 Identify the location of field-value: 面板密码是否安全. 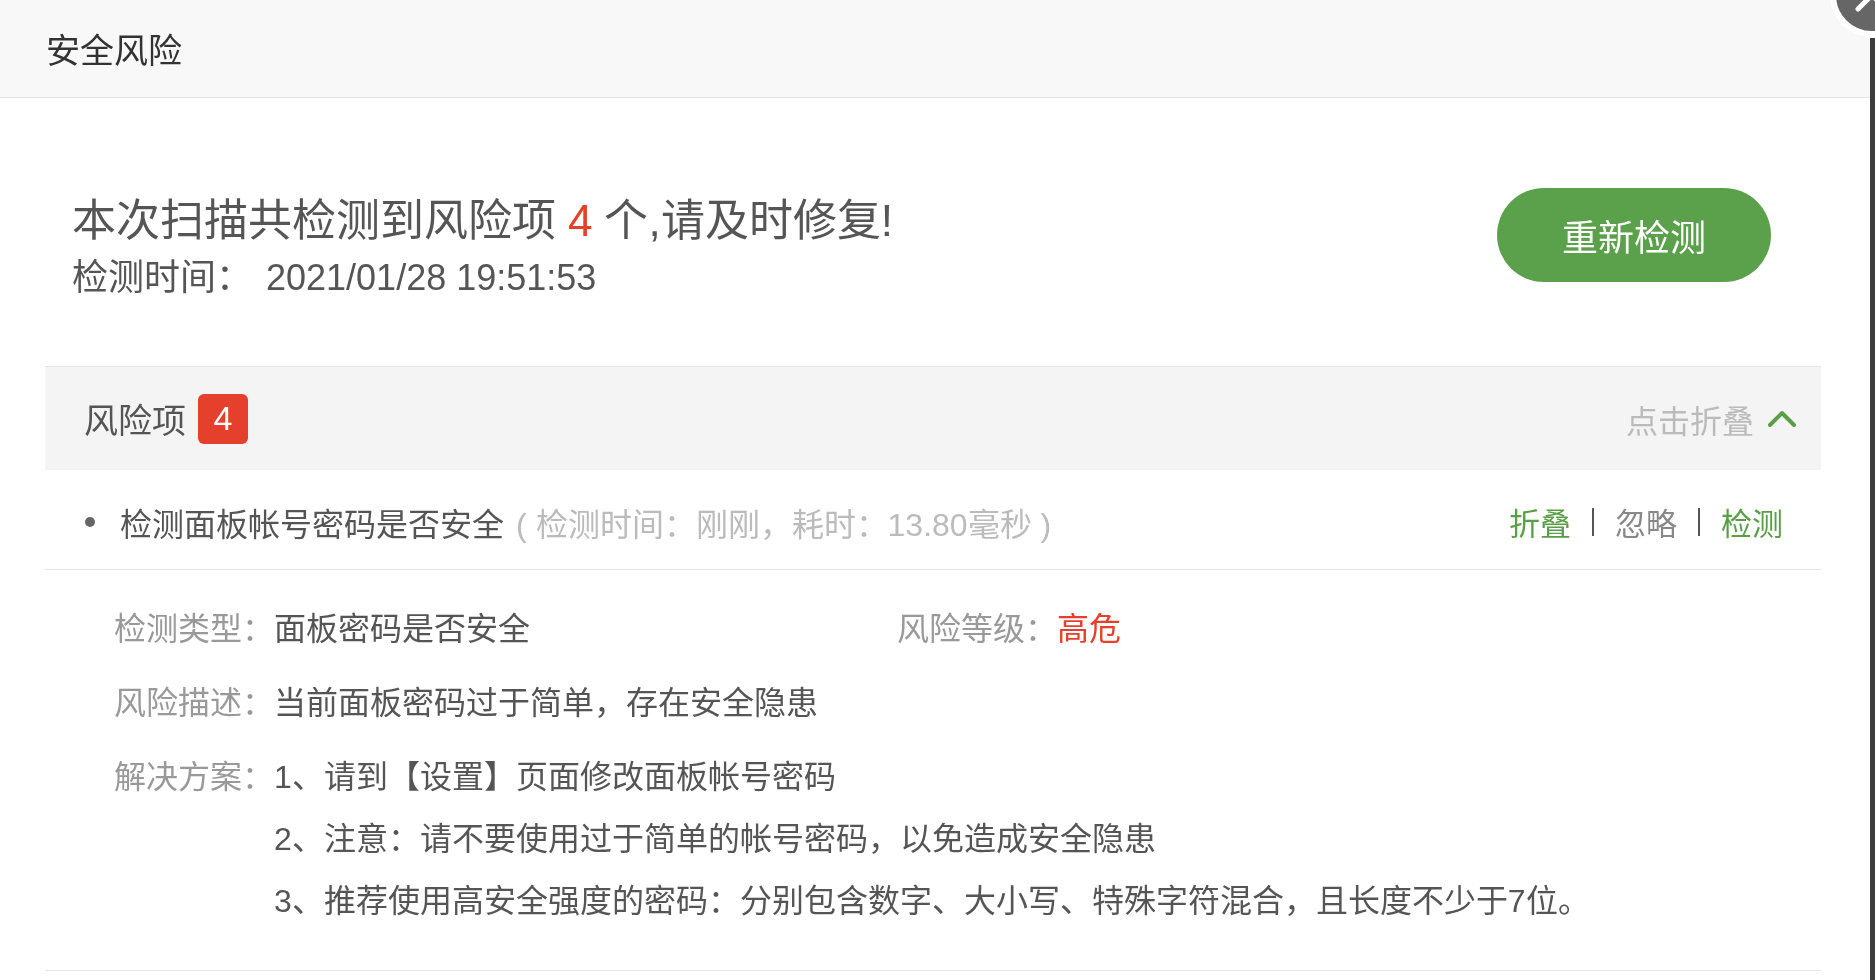
(402, 629).